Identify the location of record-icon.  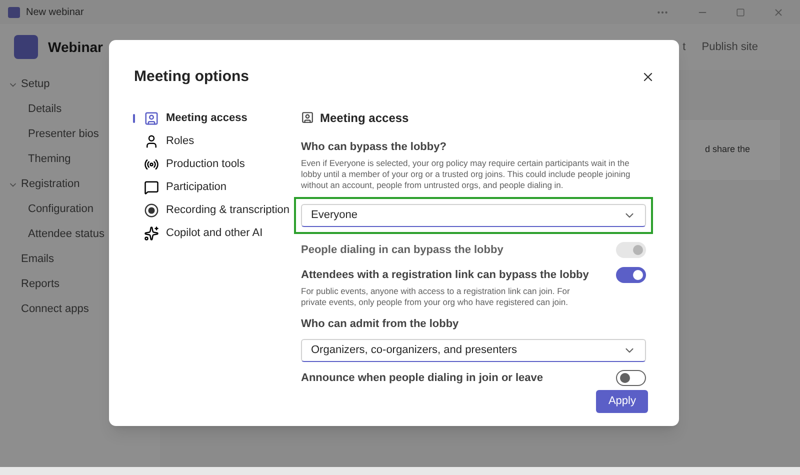
(151, 210).